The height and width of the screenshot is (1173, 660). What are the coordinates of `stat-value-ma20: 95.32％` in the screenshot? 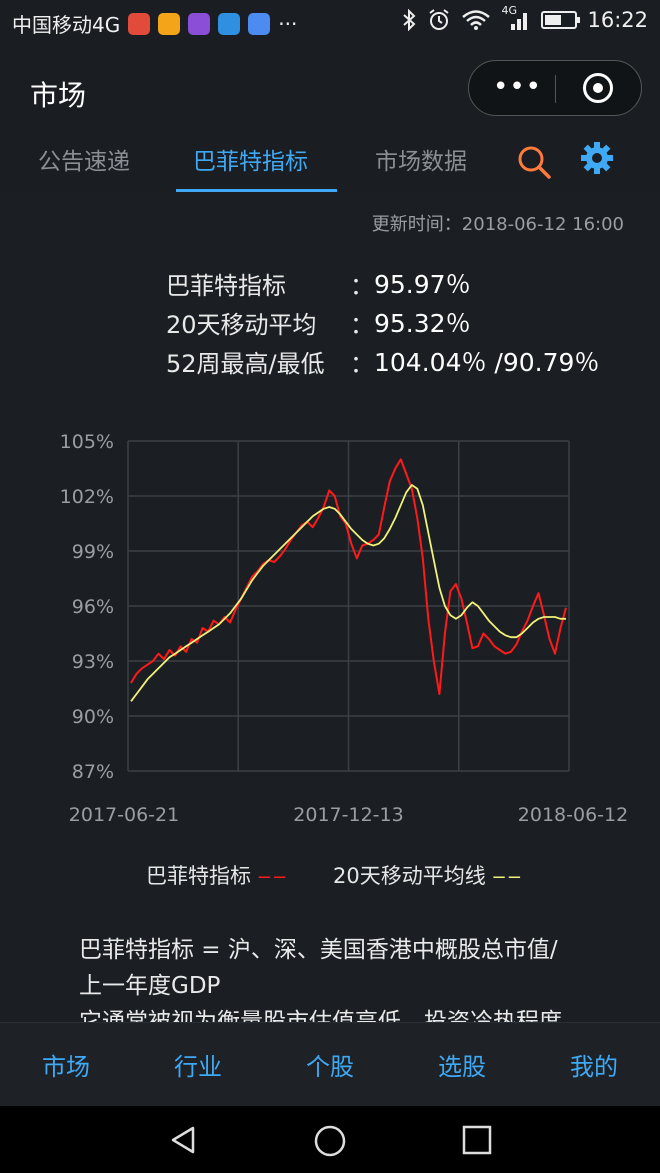 It's located at (422, 323).